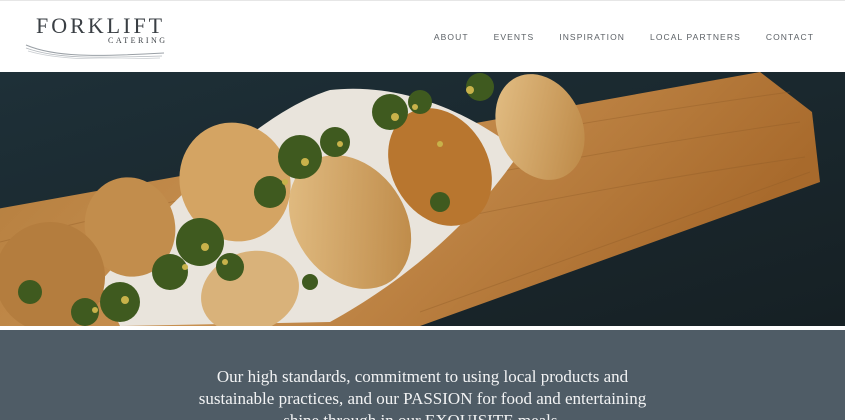  I want to click on nav-local-partners: LOCAL PARTNERS, so click(695, 37).